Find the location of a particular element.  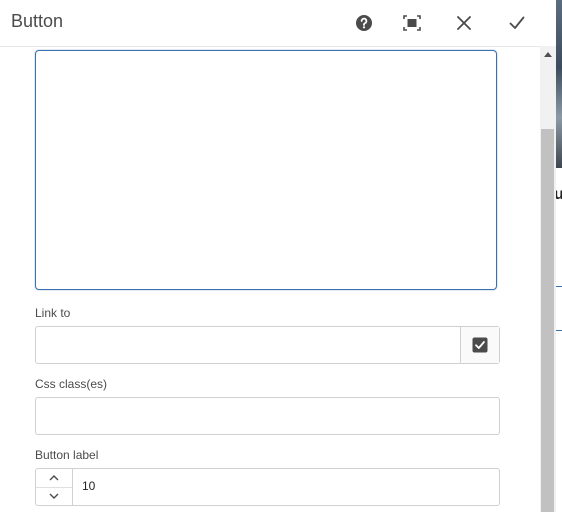

increment-button is located at coordinates (54, 478).